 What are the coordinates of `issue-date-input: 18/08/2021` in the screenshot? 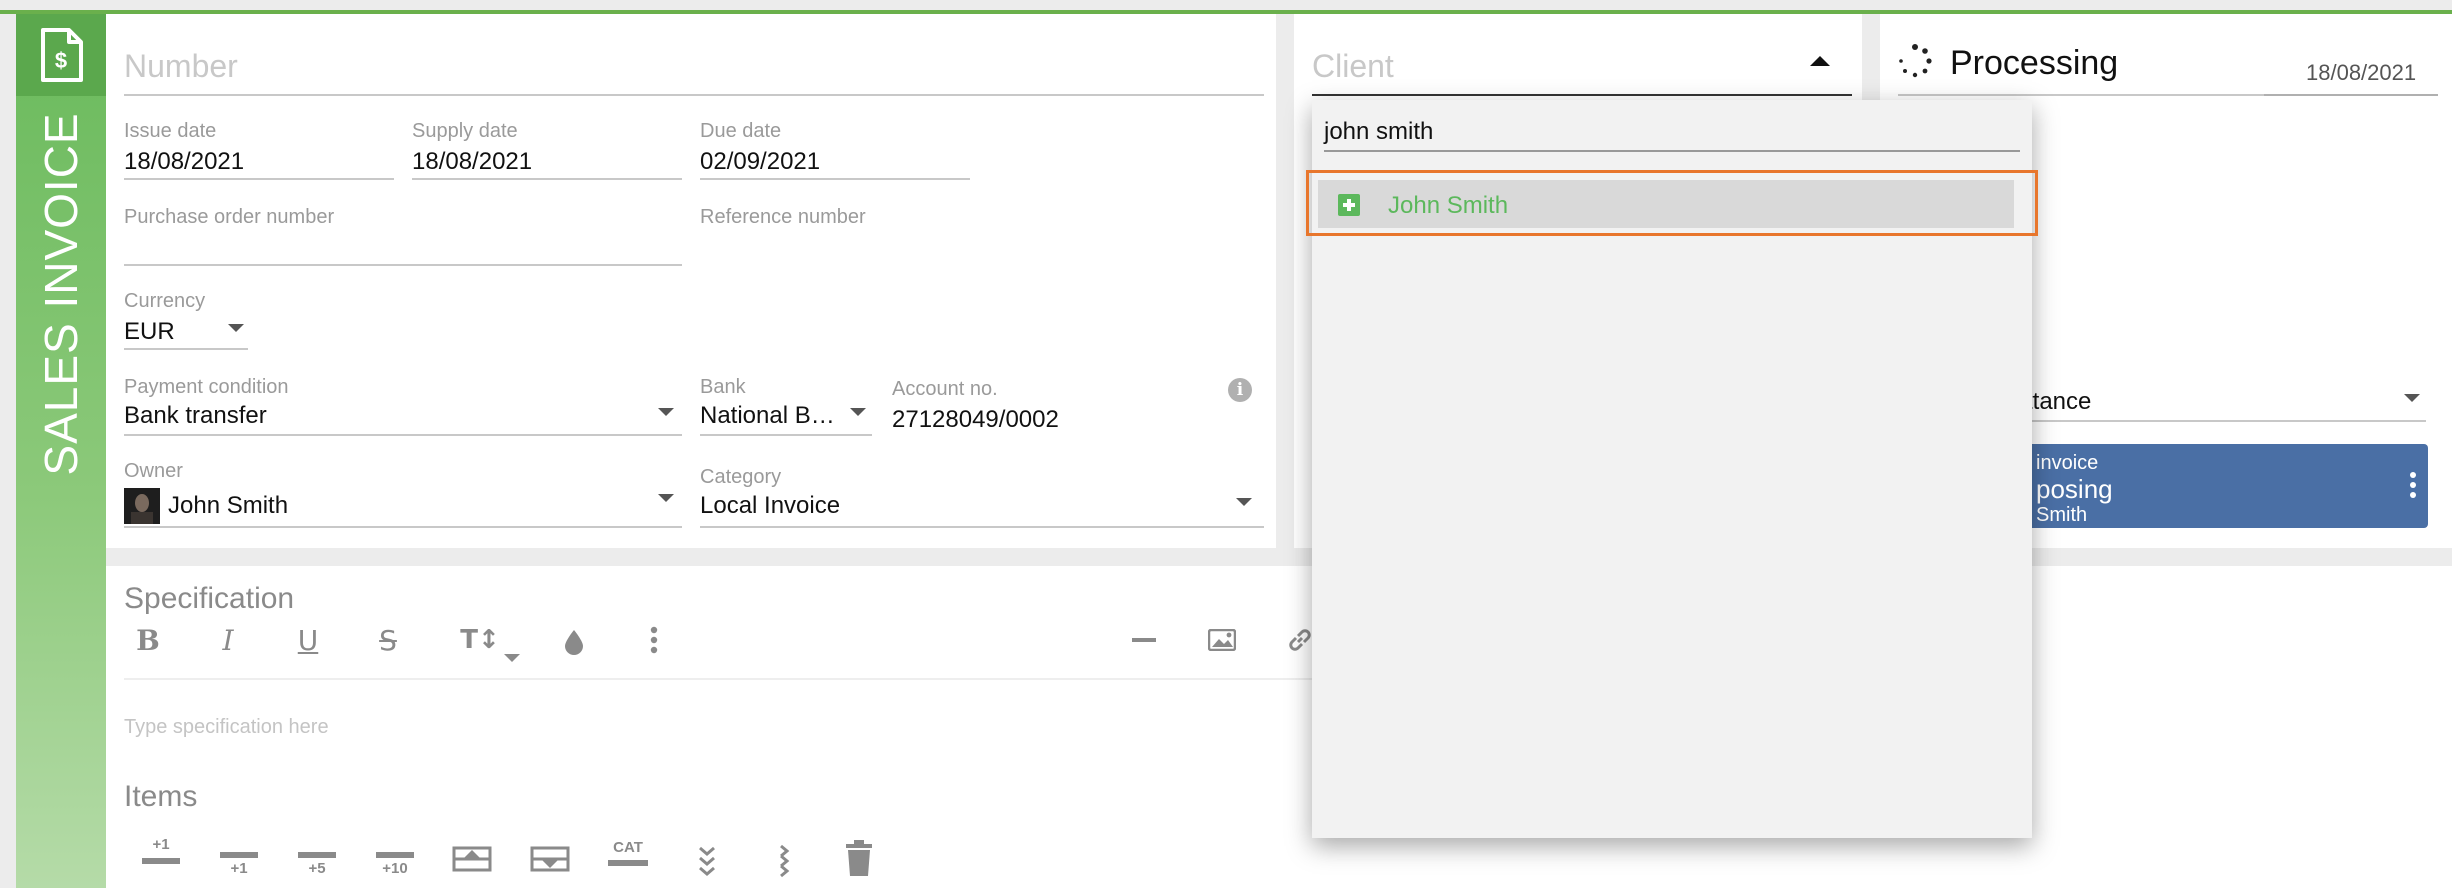 It's located at (184, 162).